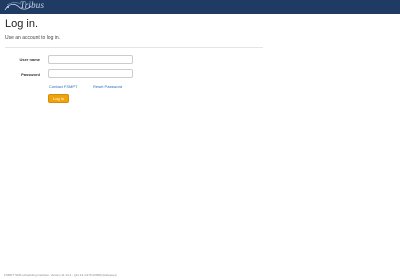 The image size is (400, 279). Describe the element at coordinates (30, 74) in the screenshot. I see `password-label: Password` at that location.